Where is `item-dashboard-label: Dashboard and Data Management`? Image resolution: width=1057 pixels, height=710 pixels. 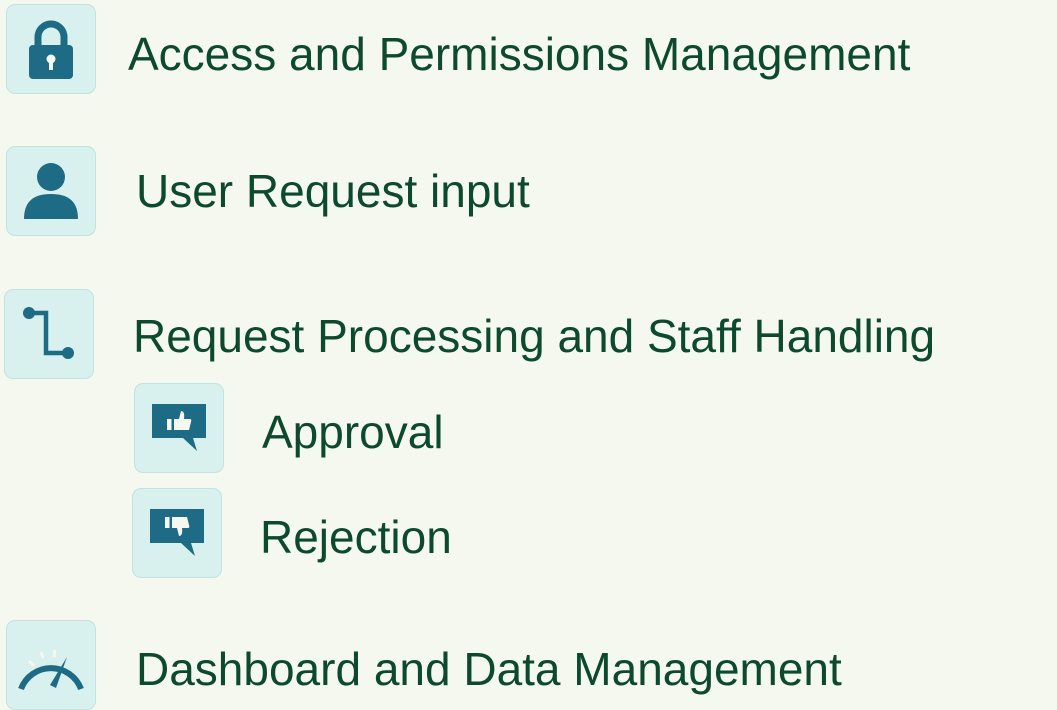
item-dashboard-label: Dashboard and Data Management is located at coordinates (489, 669).